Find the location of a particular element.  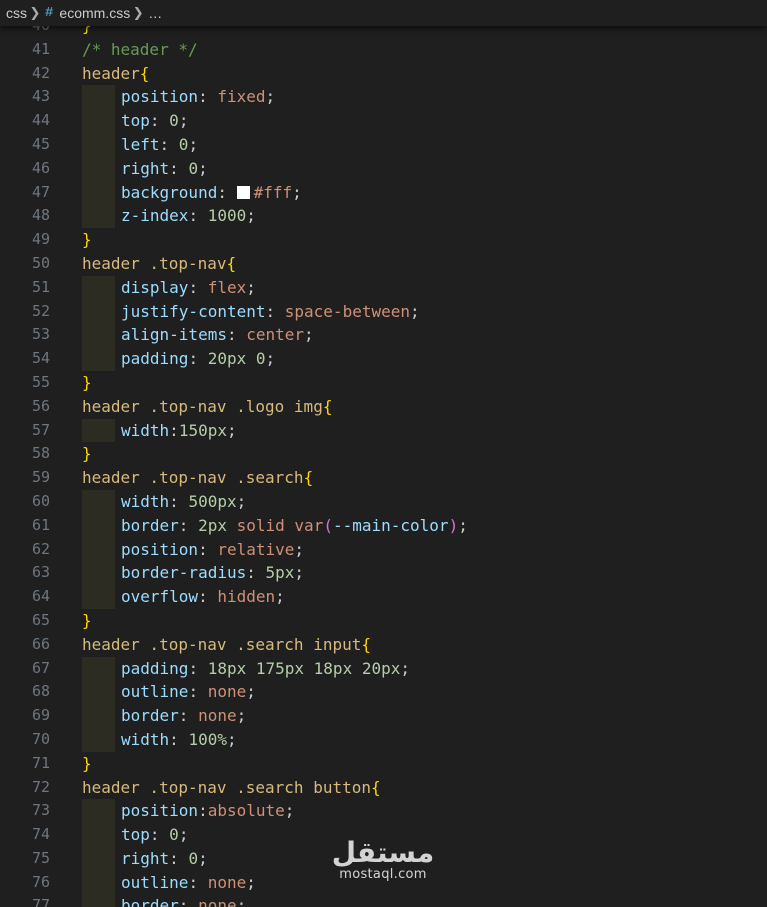

line-number: 44 is located at coordinates (40, 120).